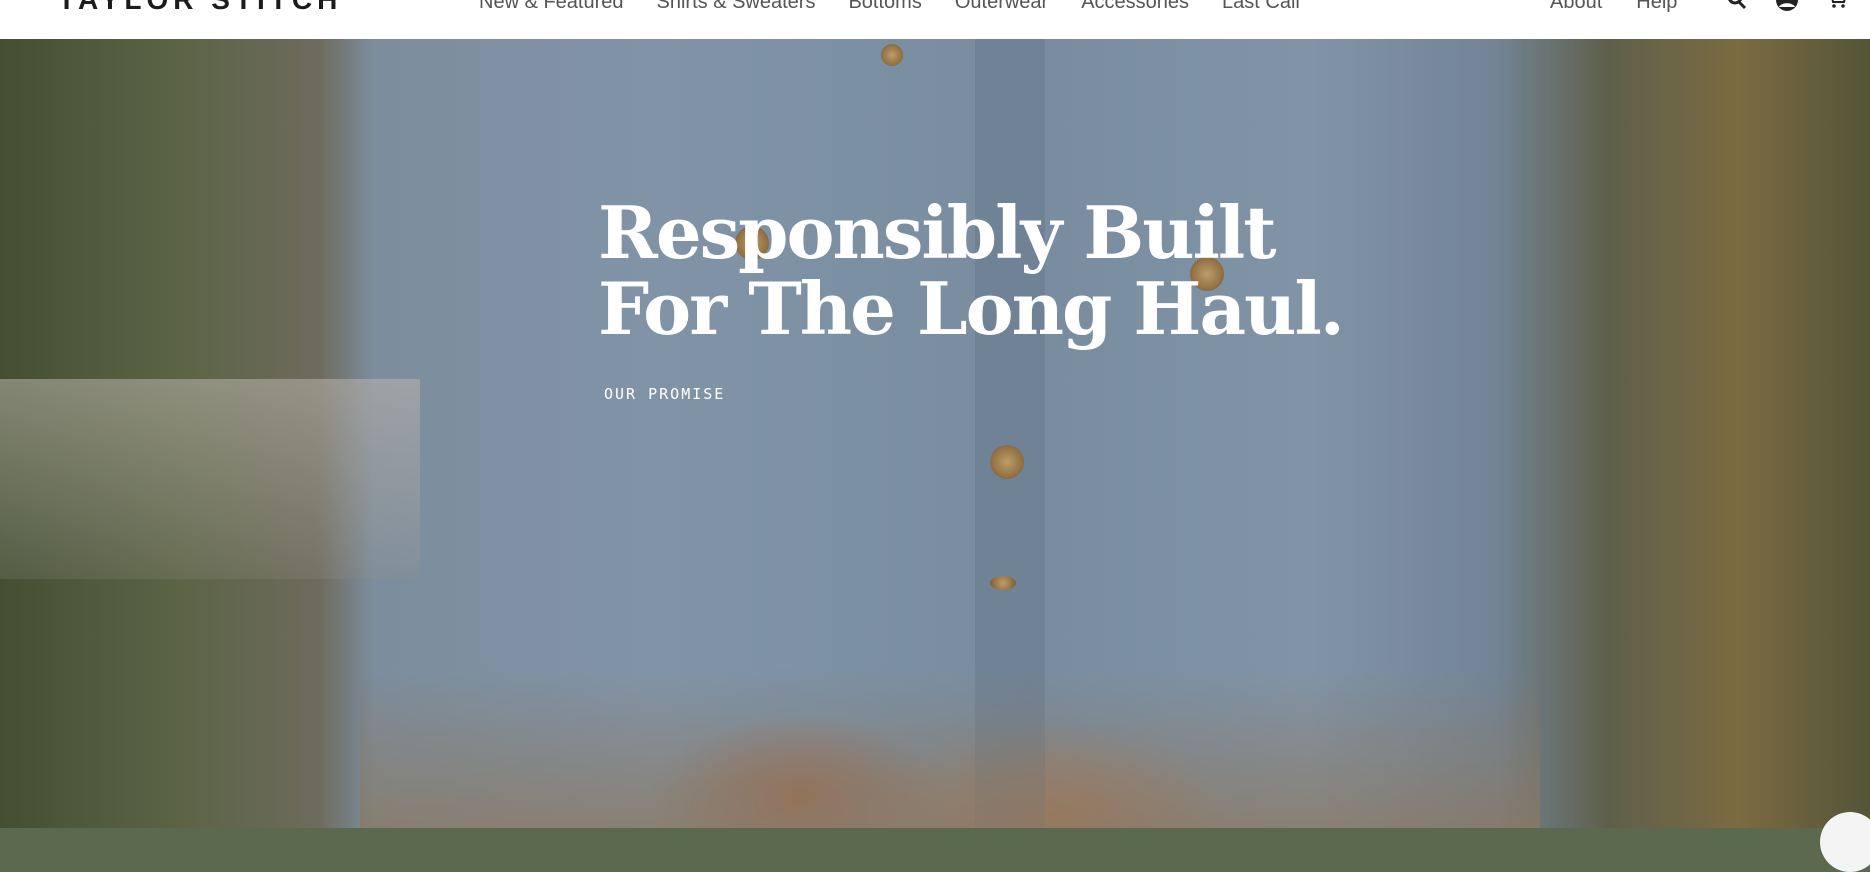 Image resolution: width=1870 pixels, height=872 pixels. Describe the element at coordinates (736, 7) in the screenshot. I see `nav-item-shirts-sweaters: Shirts & Sweaters` at that location.